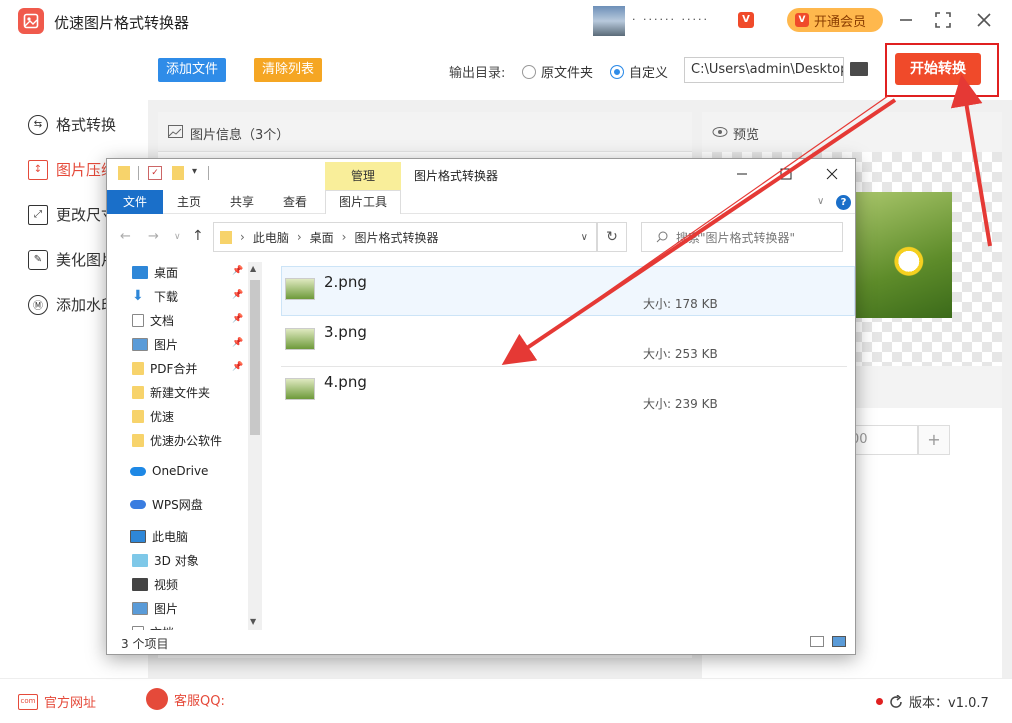 The height and width of the screenshot is (723, 1012). I want to click on version-info: 版本：v1.0.7, so click(932, 701).